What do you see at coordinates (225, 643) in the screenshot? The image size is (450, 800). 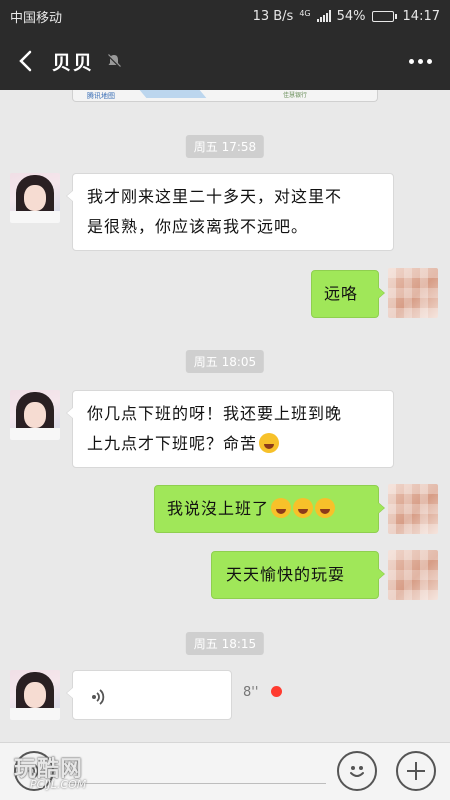 I see `time-stamp: 周五 18:15` at bounding box center [225, 643].